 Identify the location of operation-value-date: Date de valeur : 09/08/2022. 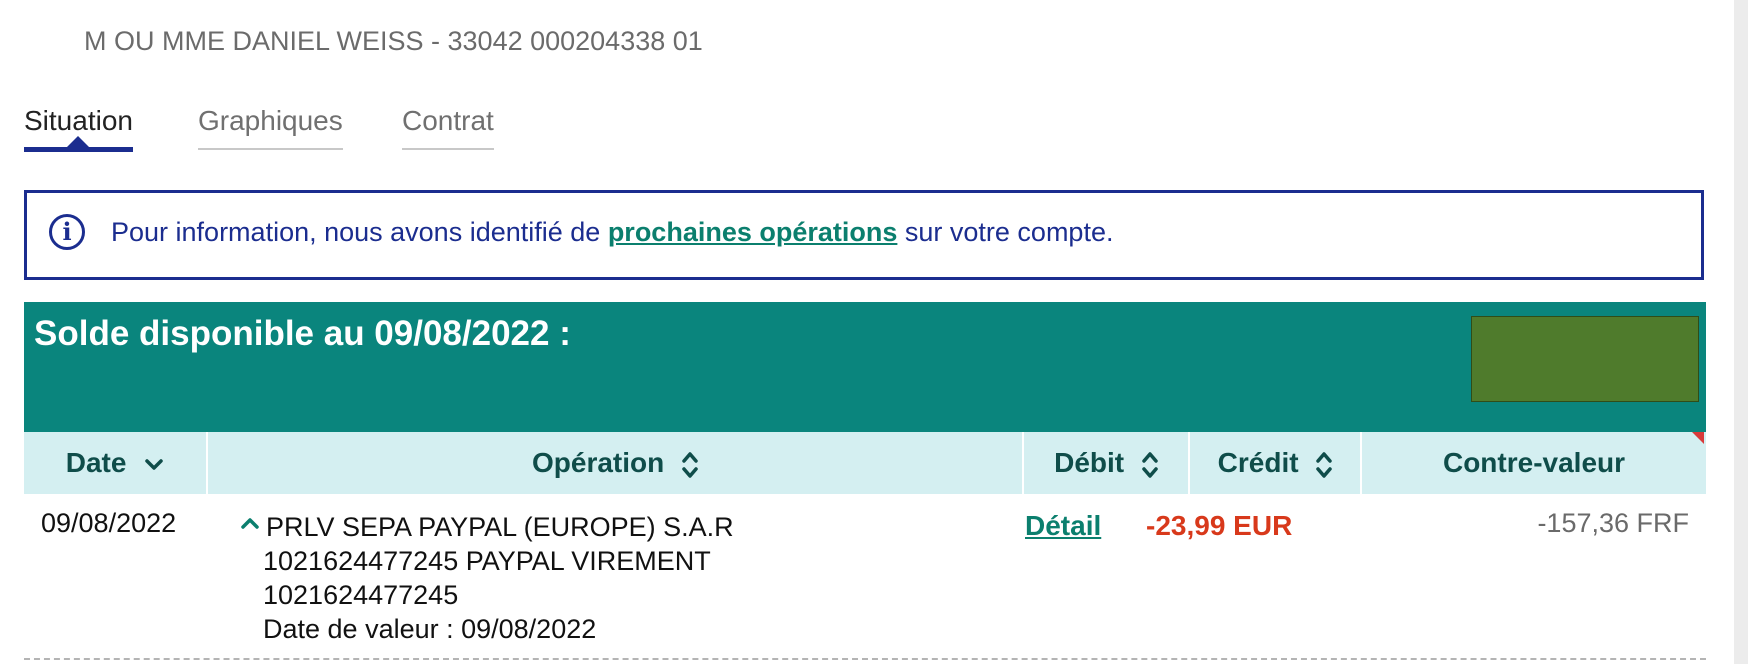
(430, 629).